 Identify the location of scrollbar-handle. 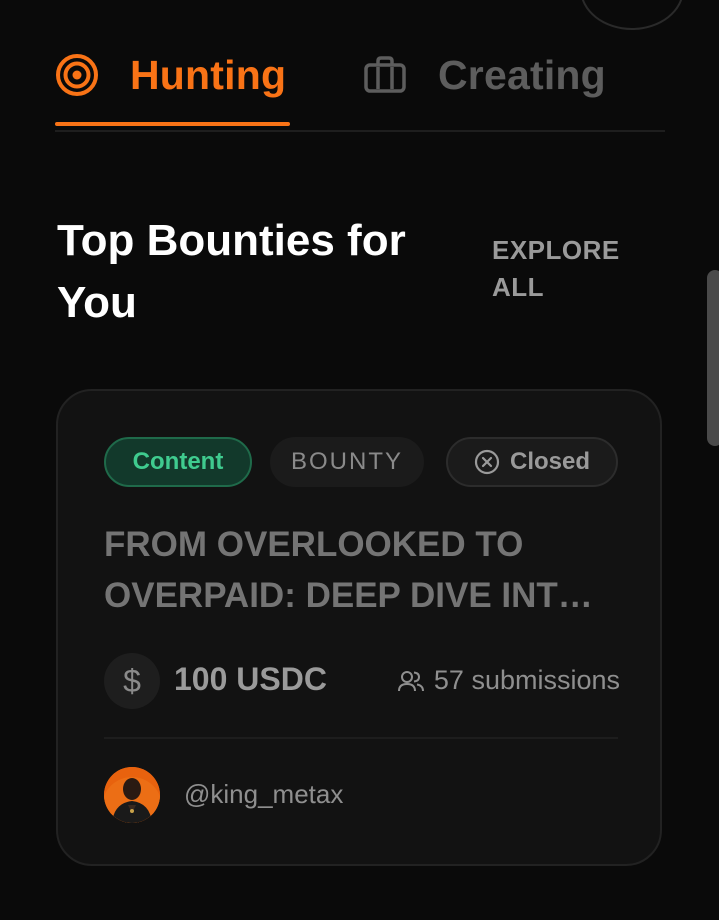
(713, 358).